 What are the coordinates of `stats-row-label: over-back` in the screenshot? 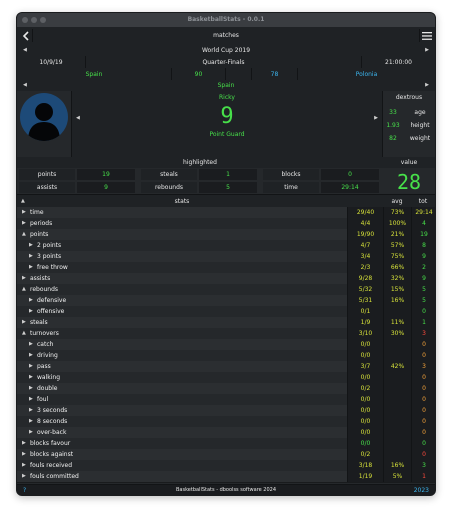 It's located at (52, 432).